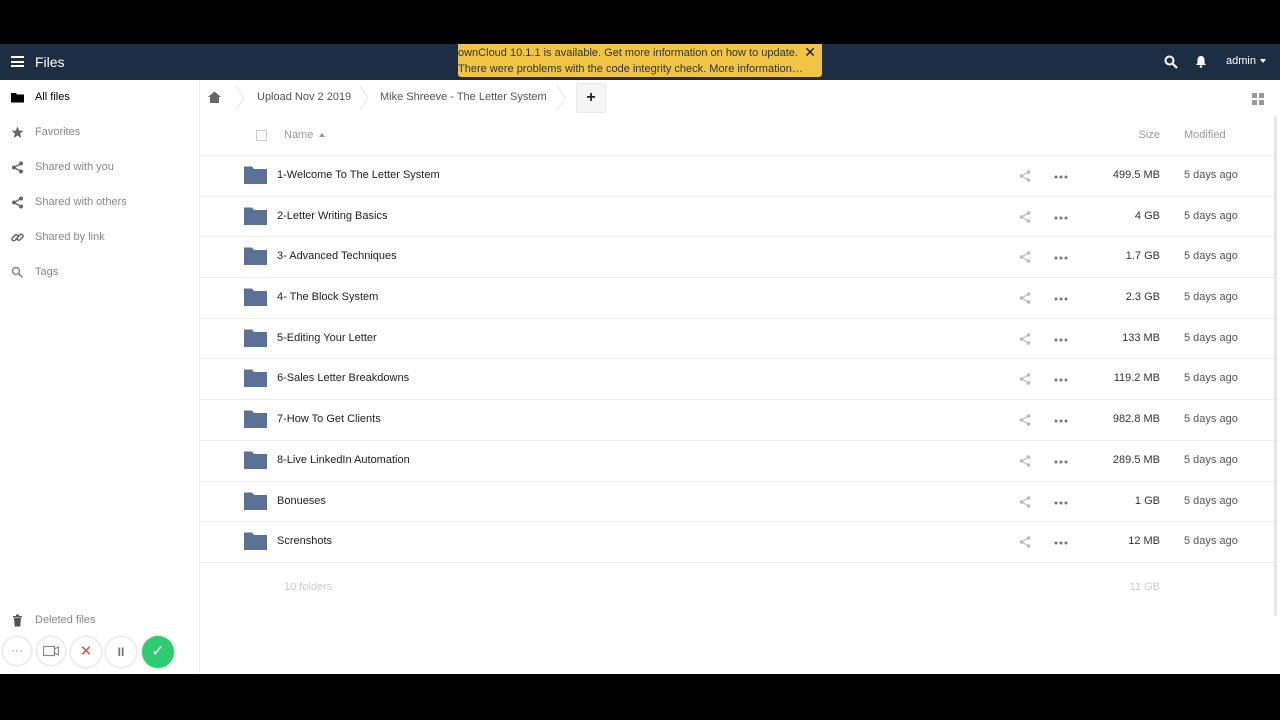 The image size is (1280, 720). I want to click on close-notification-icon: ✕, so click(810, 52).